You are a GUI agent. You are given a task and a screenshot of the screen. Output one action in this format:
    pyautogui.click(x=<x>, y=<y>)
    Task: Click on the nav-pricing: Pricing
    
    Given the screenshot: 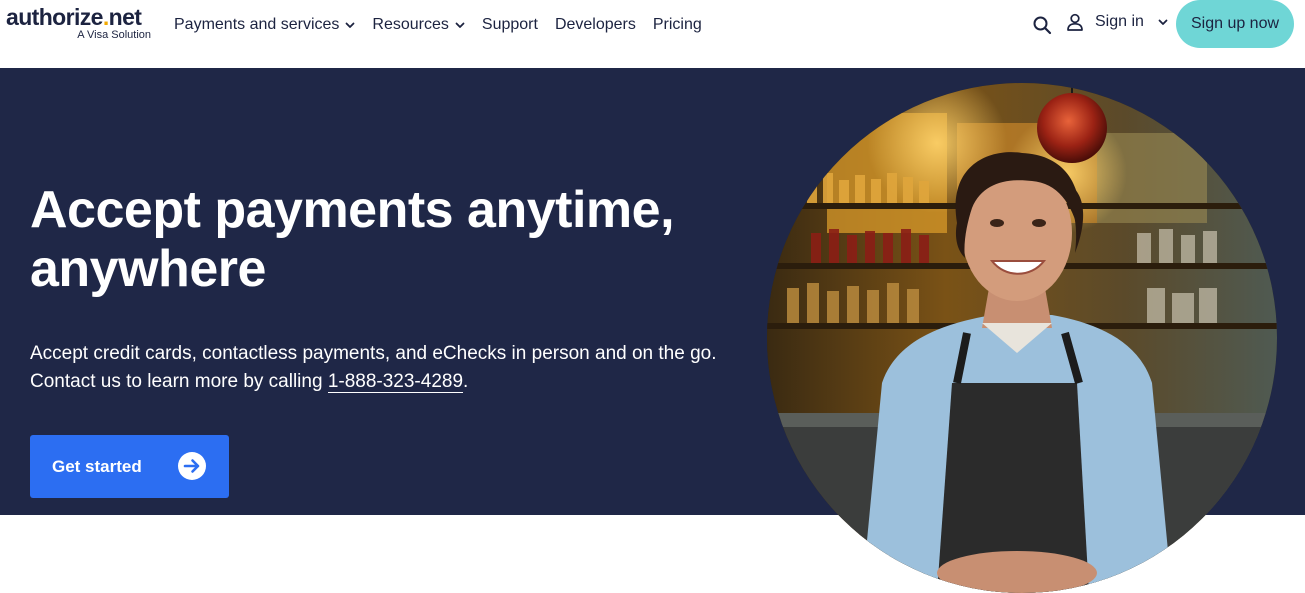 What is the action you would take?
    pyautogui.click(x=677, y=25)
    